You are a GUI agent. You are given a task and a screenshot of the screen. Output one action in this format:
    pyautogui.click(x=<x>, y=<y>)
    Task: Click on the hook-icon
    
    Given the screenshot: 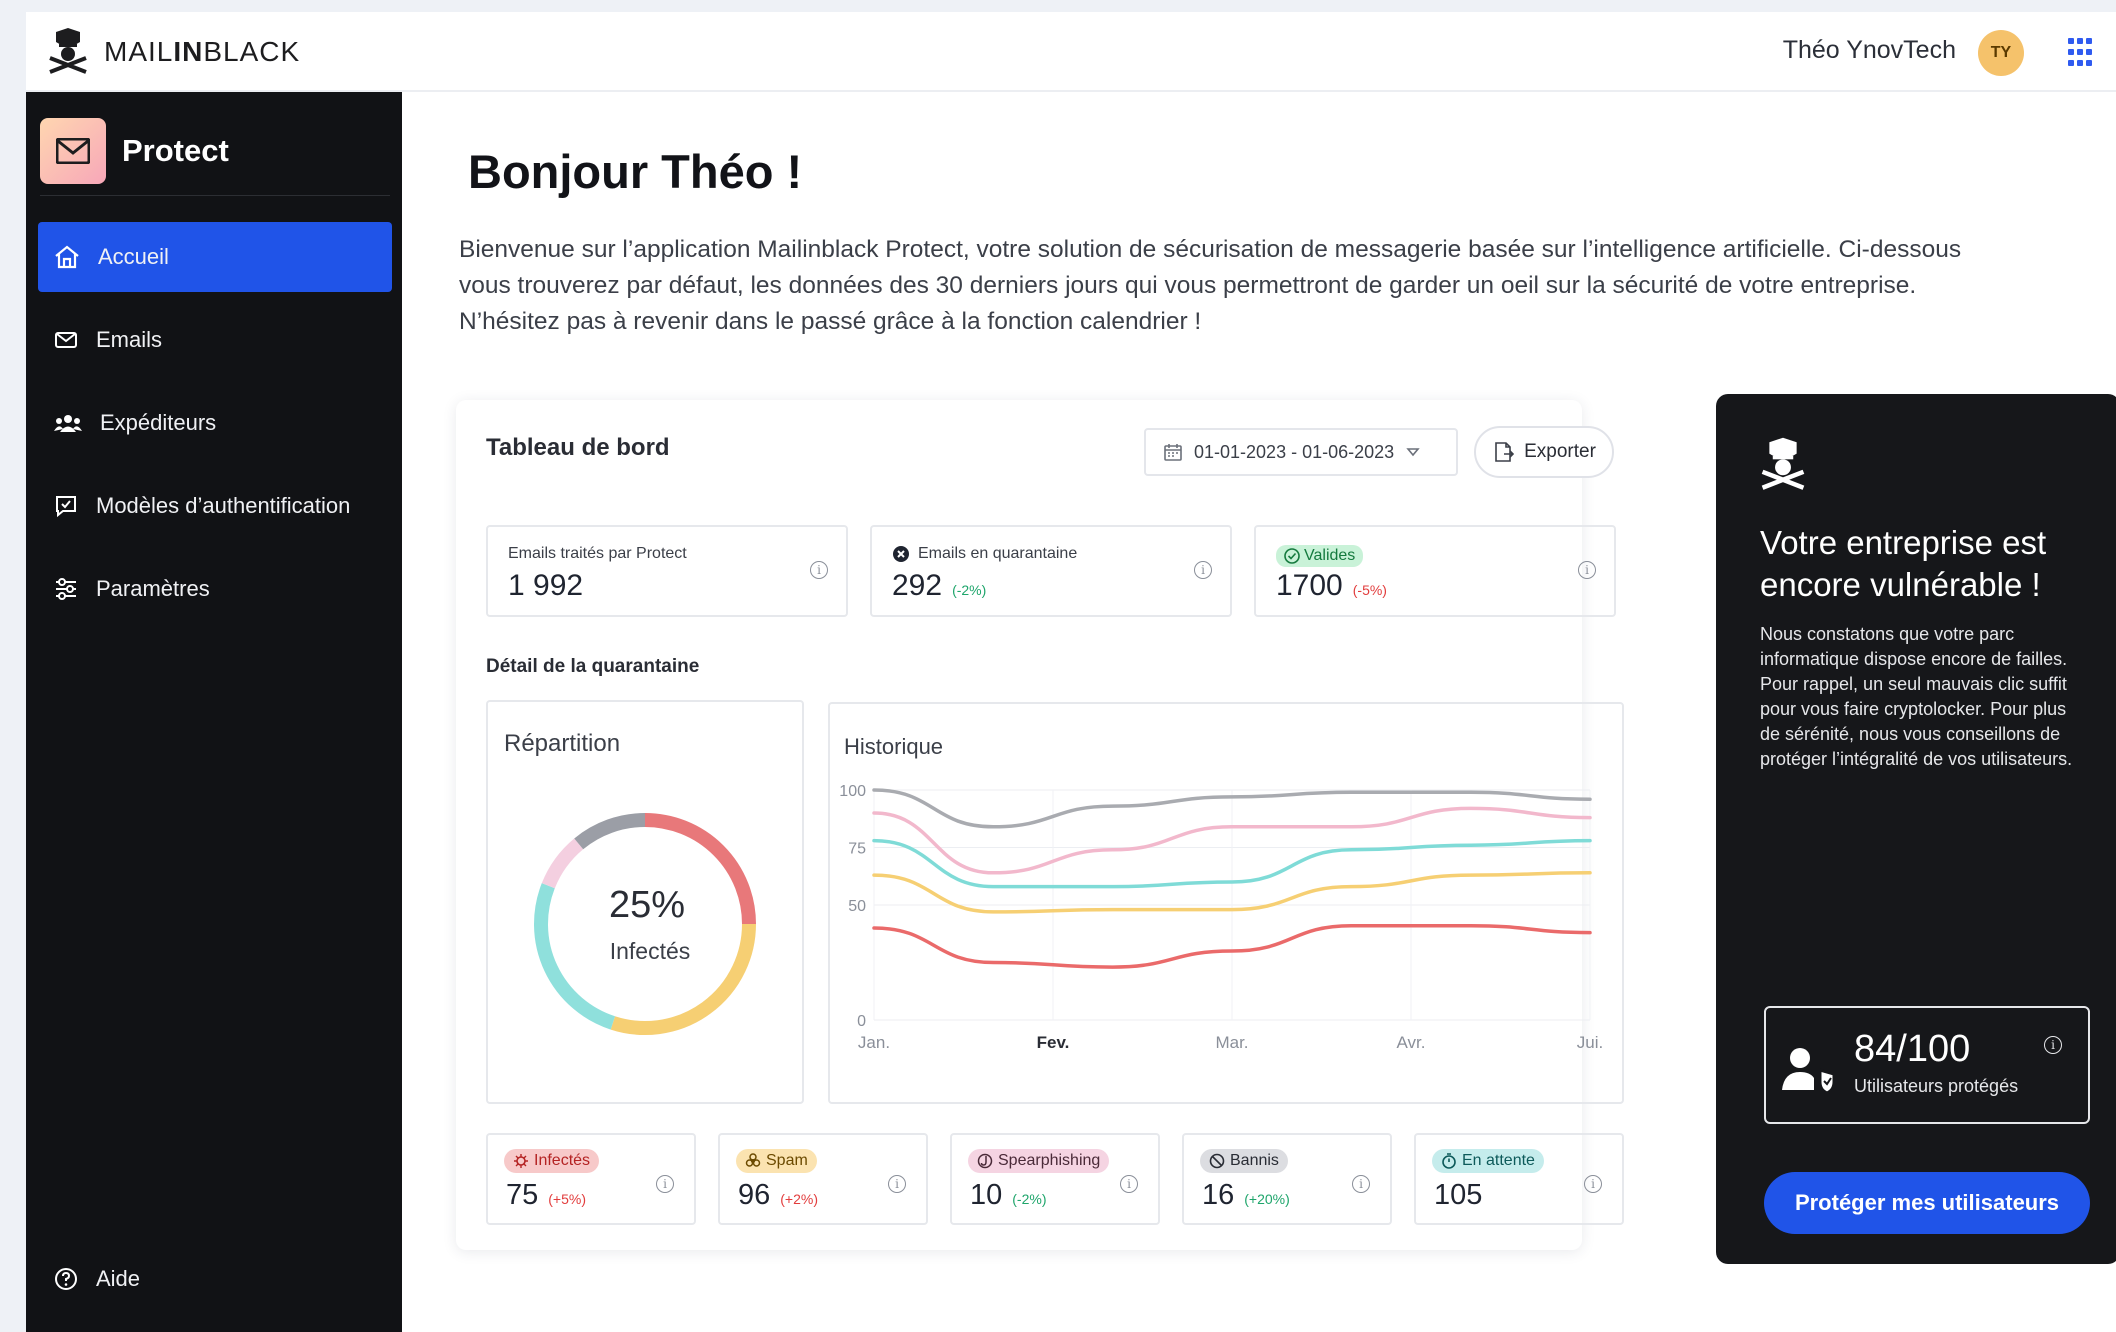 What is the action you would take?
    pyautogui.click(x=985, y=1161)
    